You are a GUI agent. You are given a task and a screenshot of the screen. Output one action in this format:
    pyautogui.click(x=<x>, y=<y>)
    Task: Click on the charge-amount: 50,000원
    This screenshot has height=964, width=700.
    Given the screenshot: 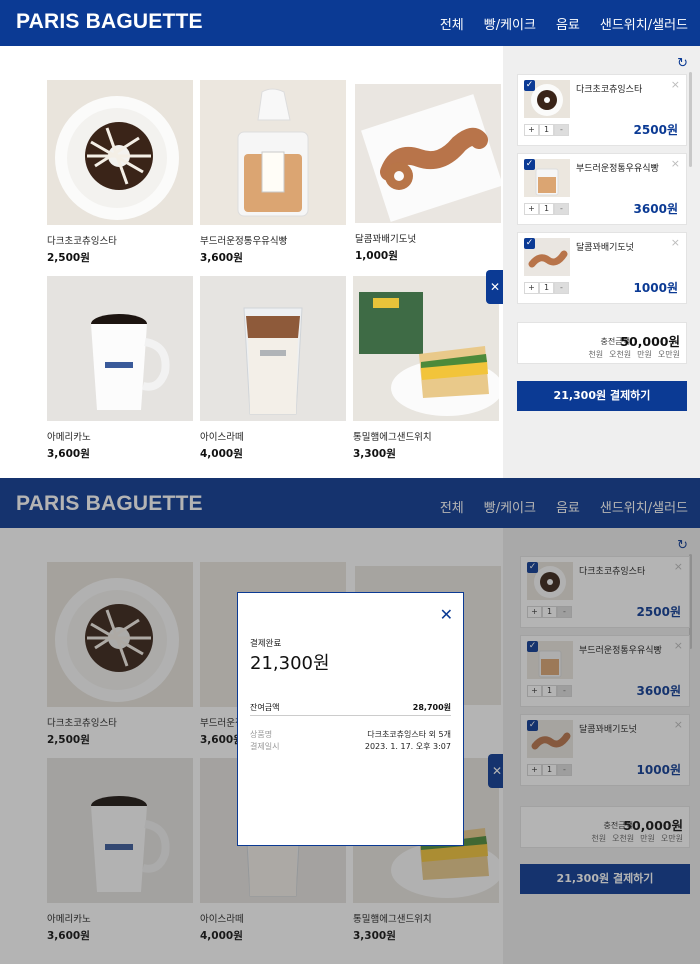 What is the action you would take?
    pyautogui.click(x=650, y=341)
    